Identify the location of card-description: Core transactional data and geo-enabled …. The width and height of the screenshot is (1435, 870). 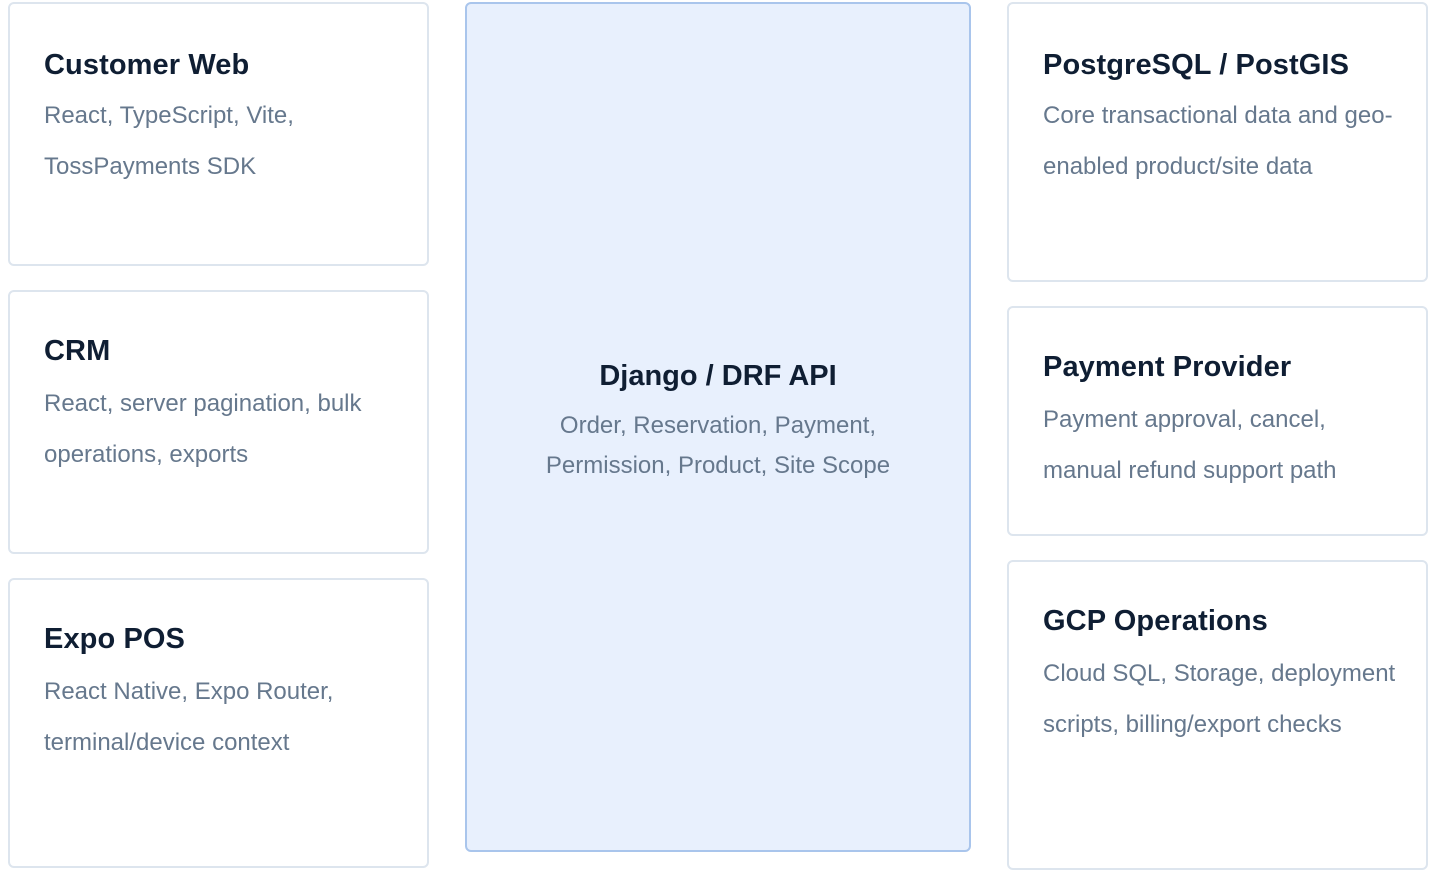
(1218, 141).